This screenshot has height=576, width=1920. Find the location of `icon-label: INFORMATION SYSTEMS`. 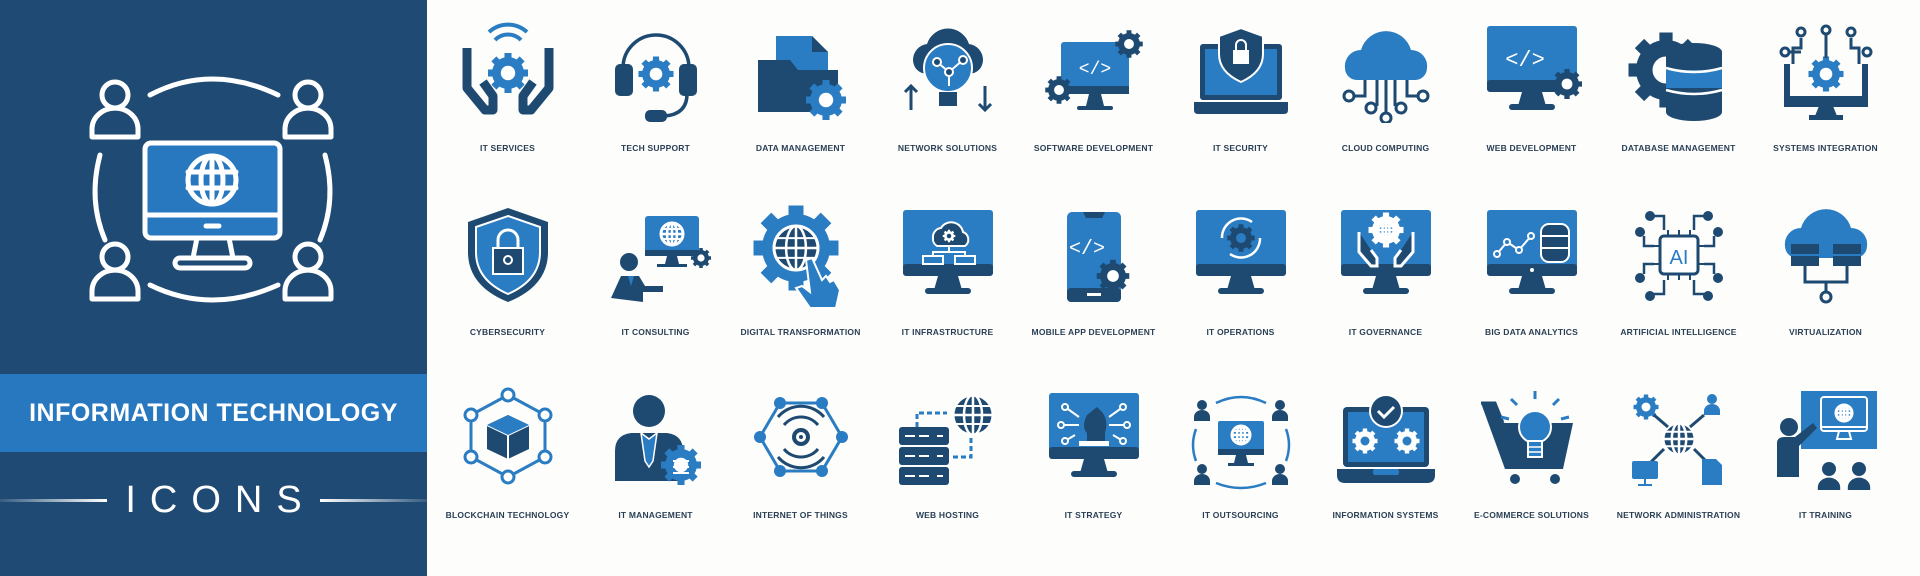

icon-label: INFORMATION SYSTEMS is located at coordinates (1385, 515).